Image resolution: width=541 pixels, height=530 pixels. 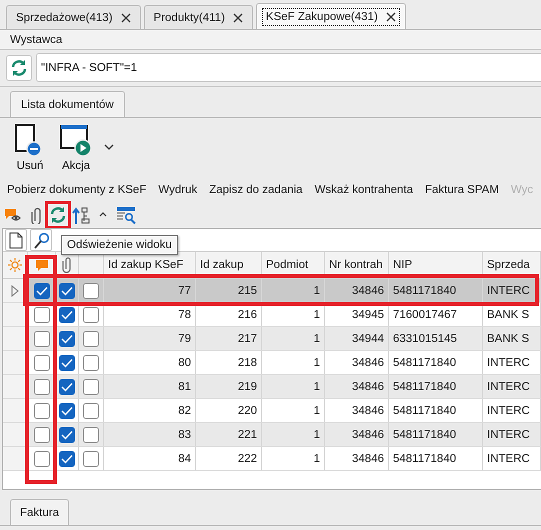 I want to click on table-cell: BANK S, so click(x=512, y=339).